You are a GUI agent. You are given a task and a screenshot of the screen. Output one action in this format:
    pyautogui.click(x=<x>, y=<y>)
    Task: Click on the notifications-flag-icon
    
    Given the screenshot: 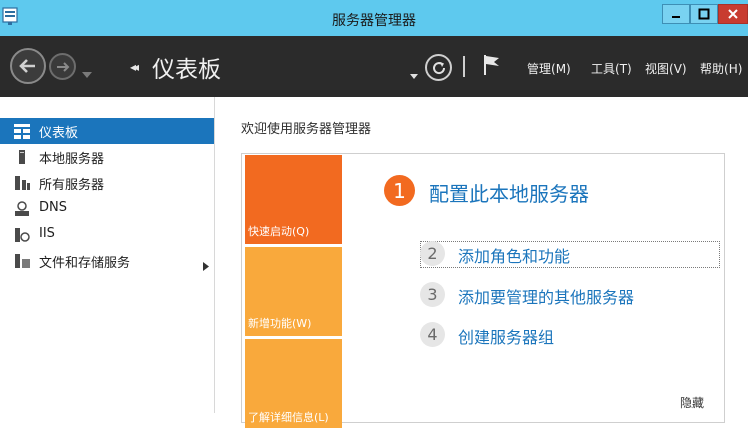 What is the action you would take?
    pyautogui.click(x=492, y=67)
    